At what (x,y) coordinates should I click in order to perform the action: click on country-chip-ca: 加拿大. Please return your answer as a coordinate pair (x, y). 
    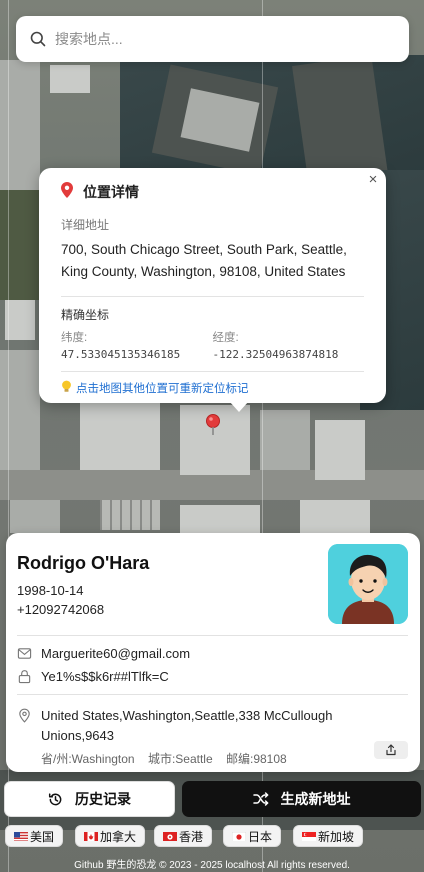
    Looking at the image, I should click on (110, 836).